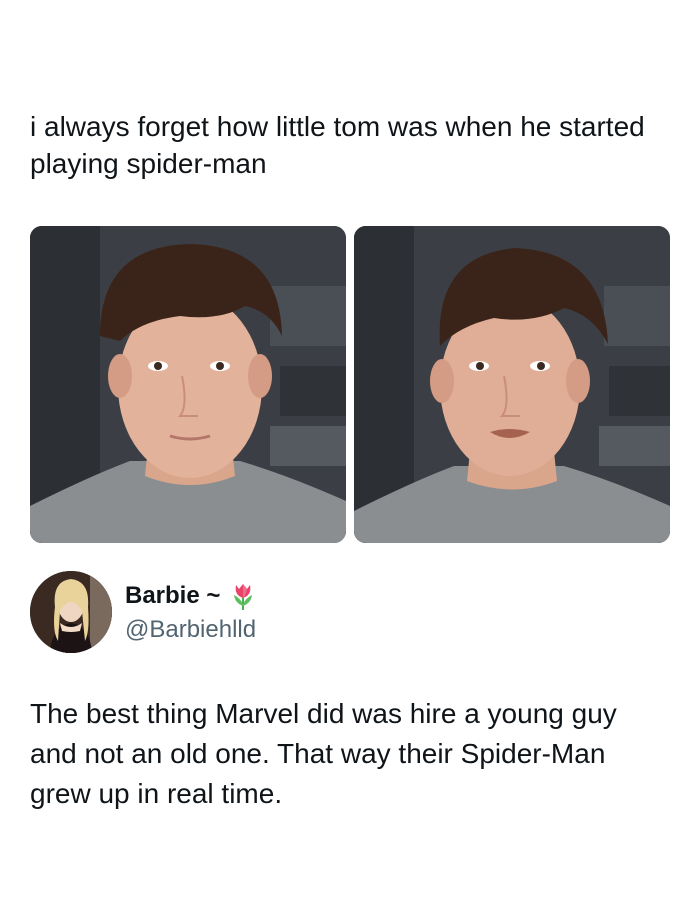 This screenshot has height=920, width=700. What do you see at coordinates (173, 595) in the screenshot?
I see `display-name-text: Barbie ~` at bounding box center [173, 595].